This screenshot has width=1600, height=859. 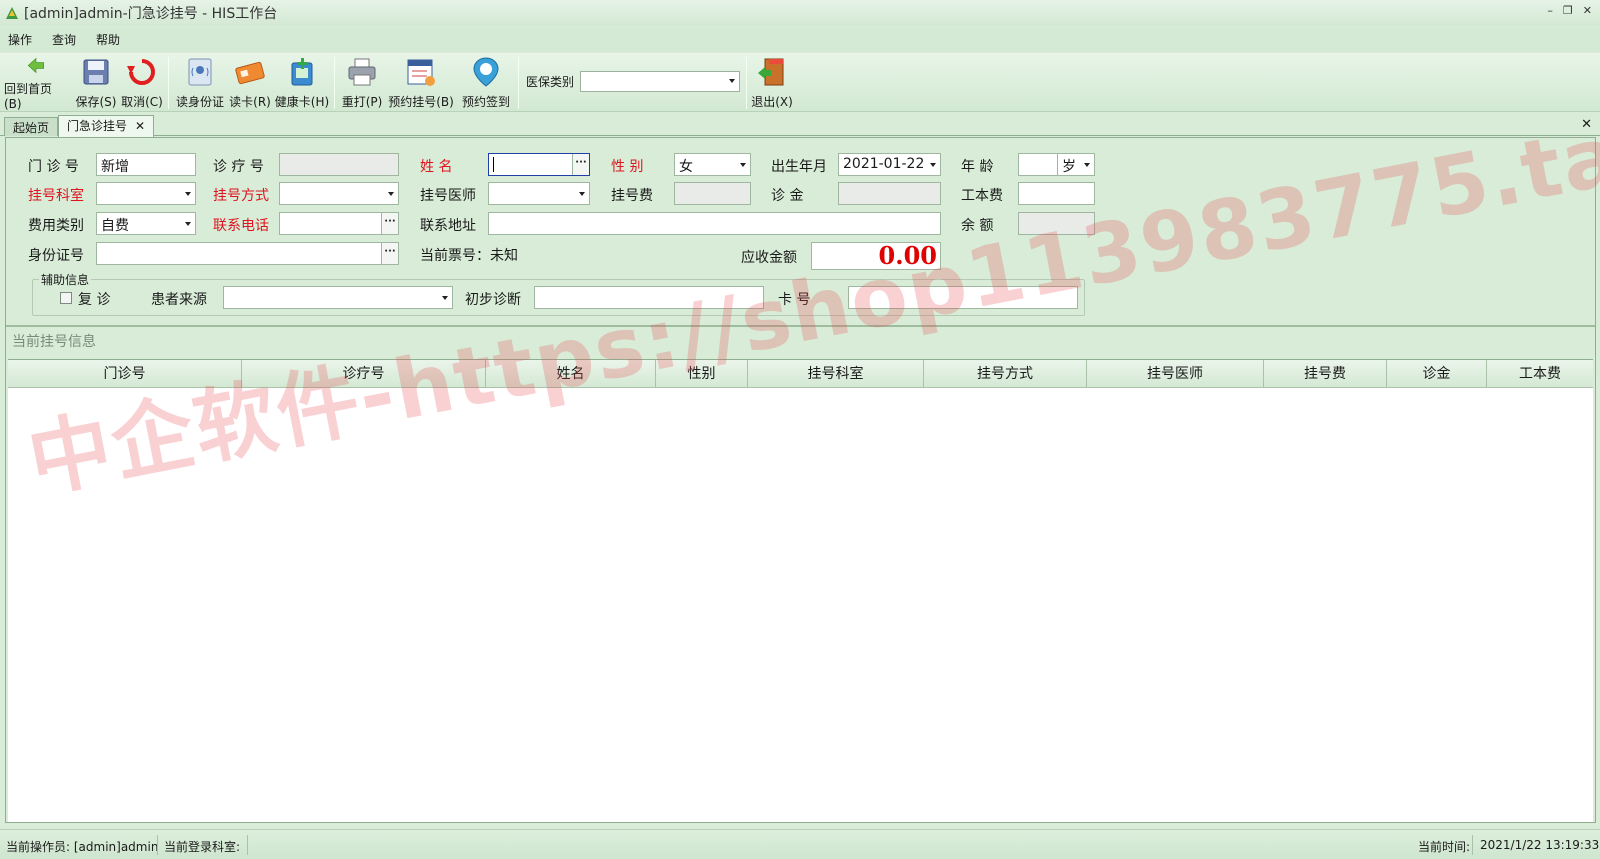 I want to click on tab-outpatient-registration: 门急诊挂号 ✕, so click(x=106, y=126).